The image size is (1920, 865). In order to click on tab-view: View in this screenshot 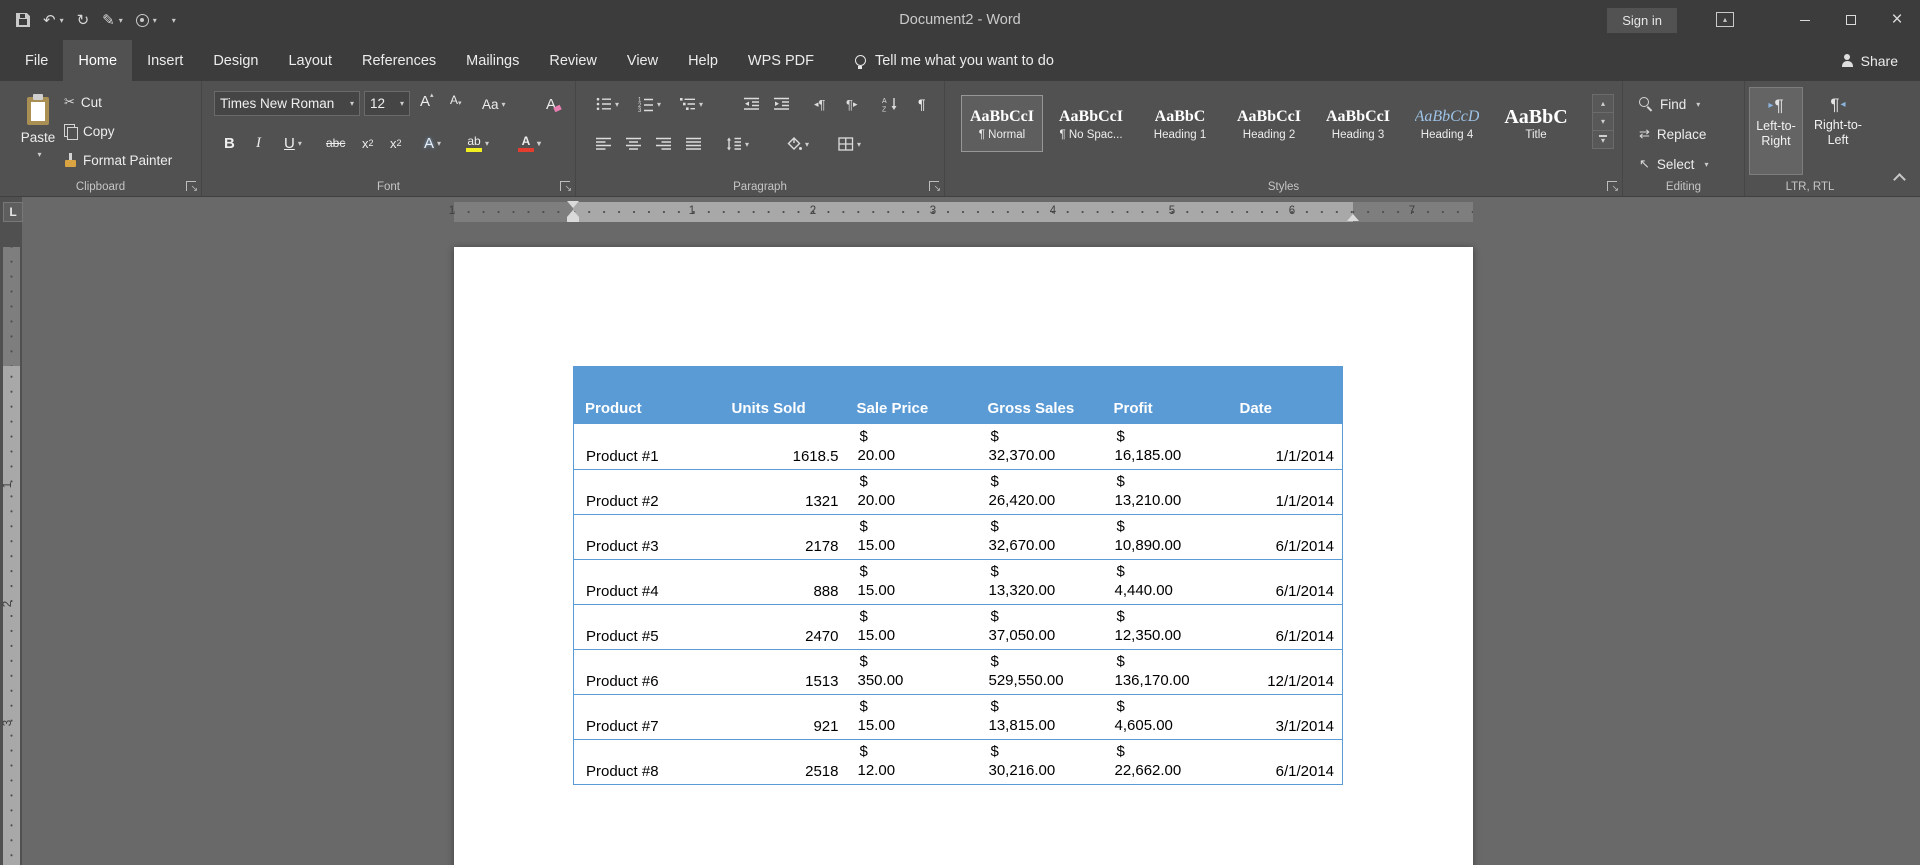, I will do `click(642, 60)`.